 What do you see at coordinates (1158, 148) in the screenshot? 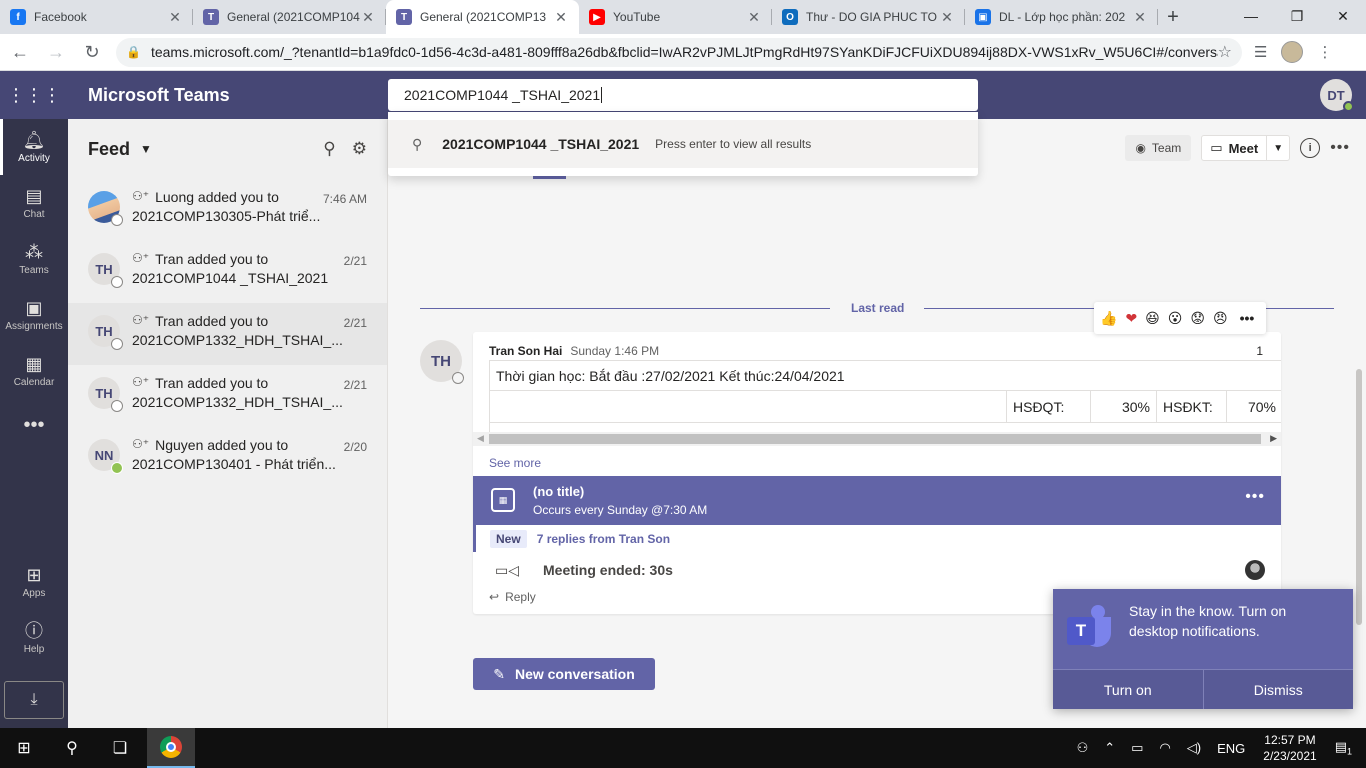
I see `team-button: ◉ Team` at bounding box center [1158, 148].